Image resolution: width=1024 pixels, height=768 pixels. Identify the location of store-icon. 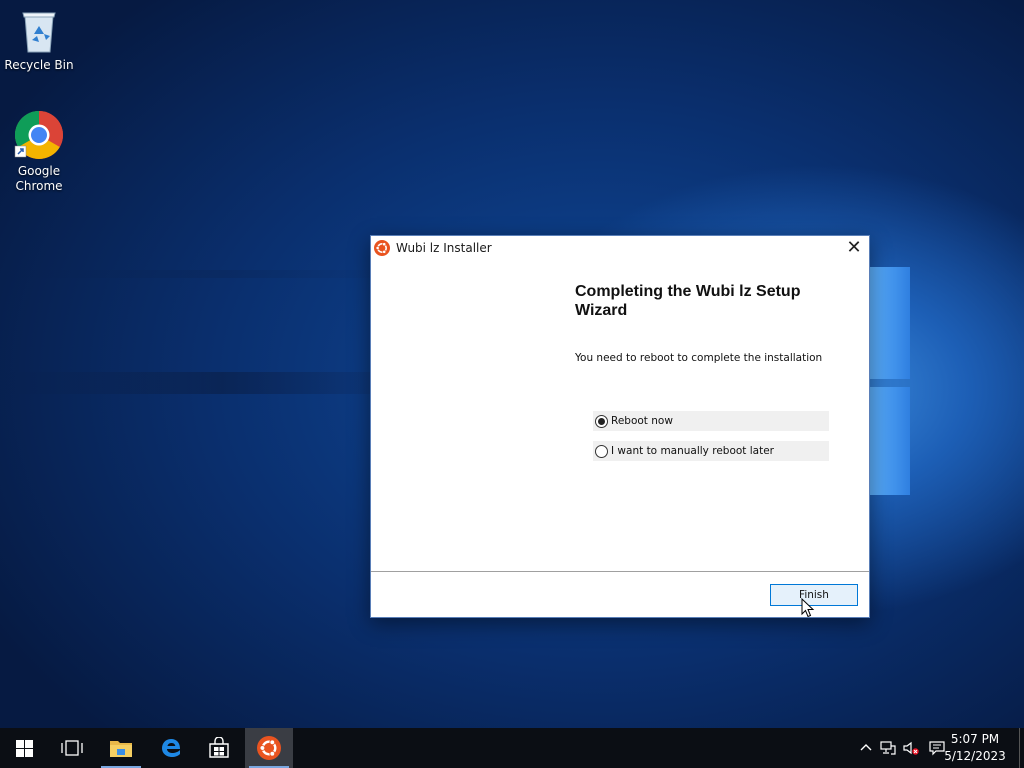
(219, 747).